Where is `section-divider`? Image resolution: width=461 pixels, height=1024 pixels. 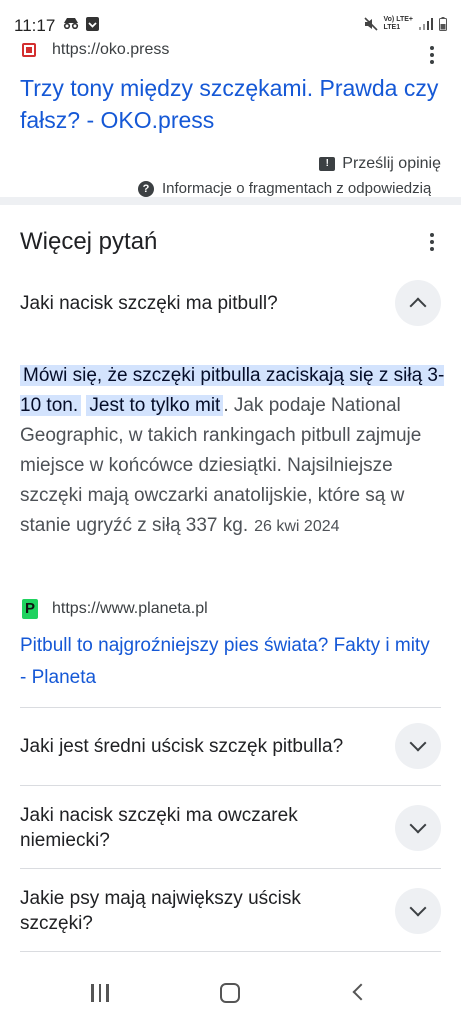
section-divider is located at coordinates (230, 201).